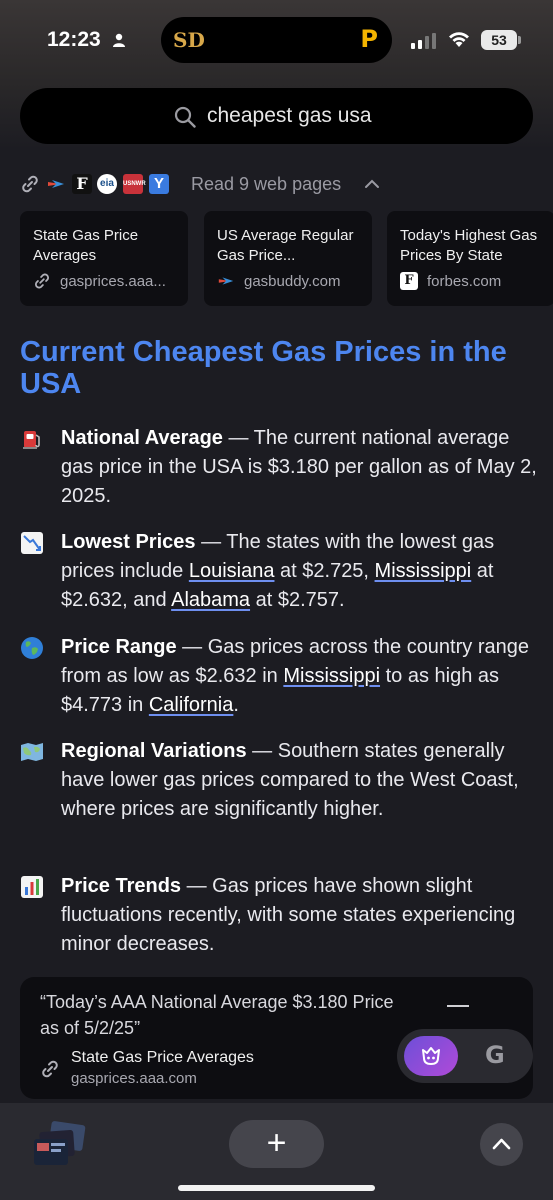 This screenshot has height=1200, width=553. I want to click on source-card-site: gasbuddy.com, so click(292, 281).